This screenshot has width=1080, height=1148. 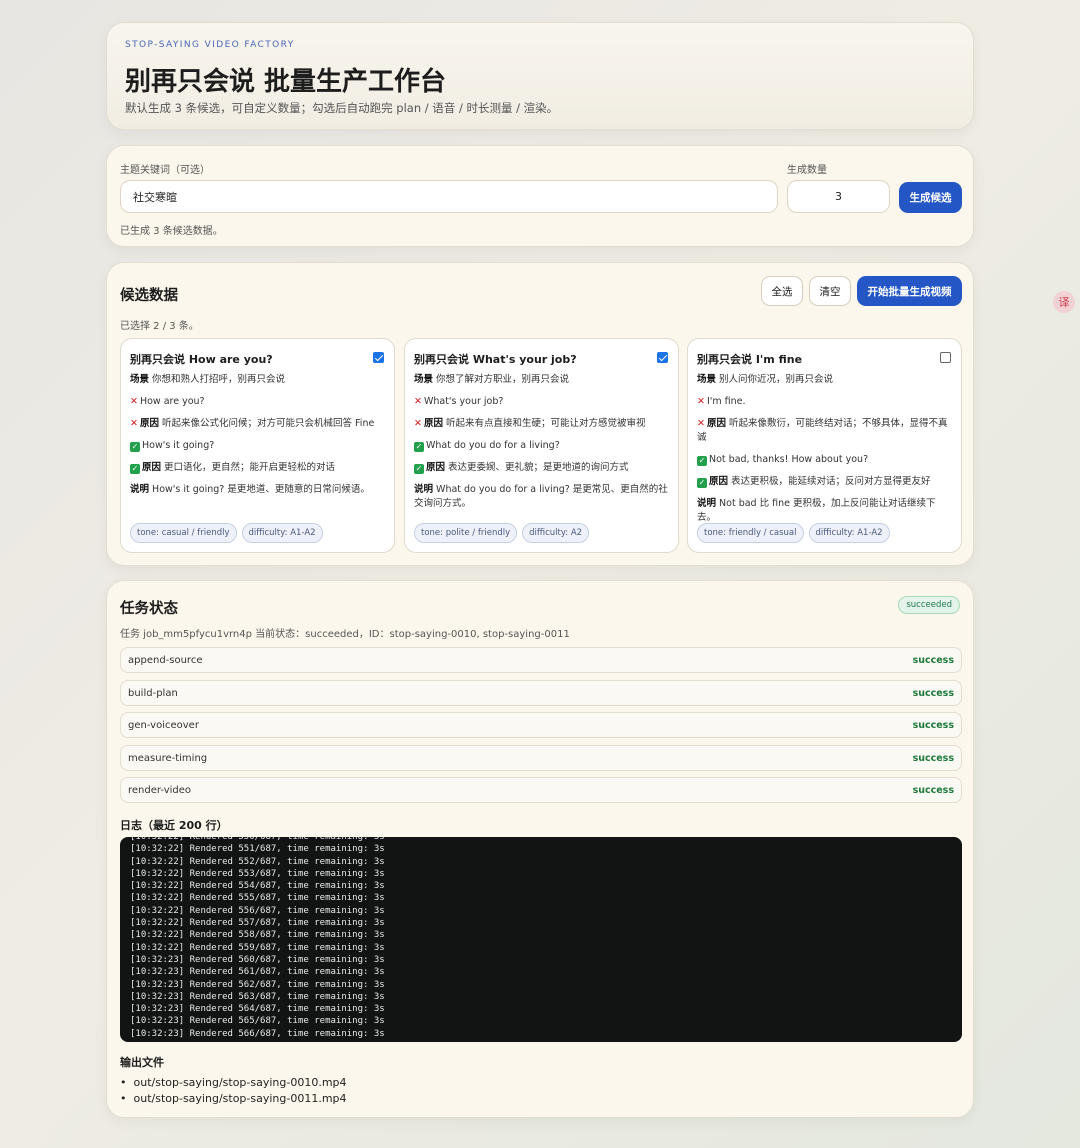 What do you see at coordinates (556, 533) in the screenshot?
I see `difficulty-tag: difficulty: A2` at bounding box center [556, 533].